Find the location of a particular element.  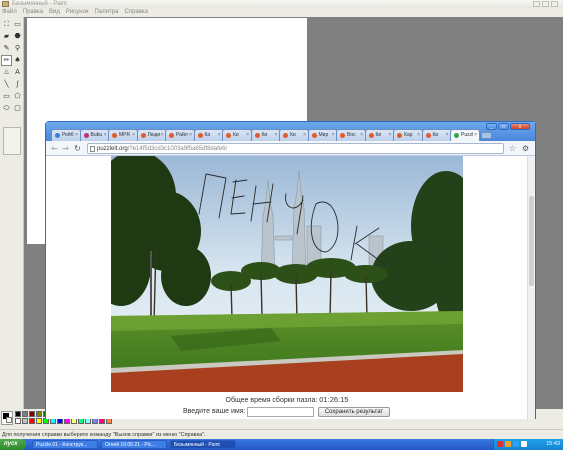

browser-tab: Мир × is located at coordinates (322, 135).